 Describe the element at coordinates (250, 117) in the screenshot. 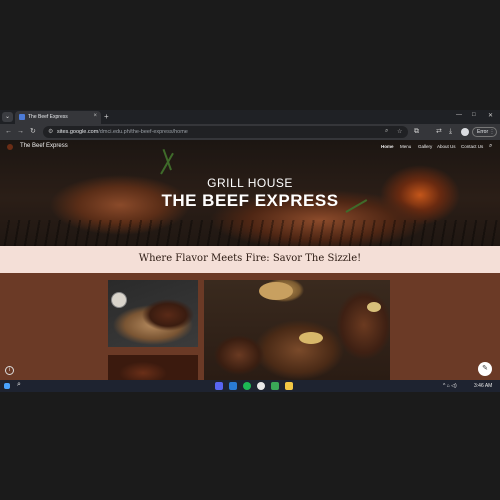

I see `browser-tab-strip: ⌄ The Beef Express × + — □ ✕` at that location.